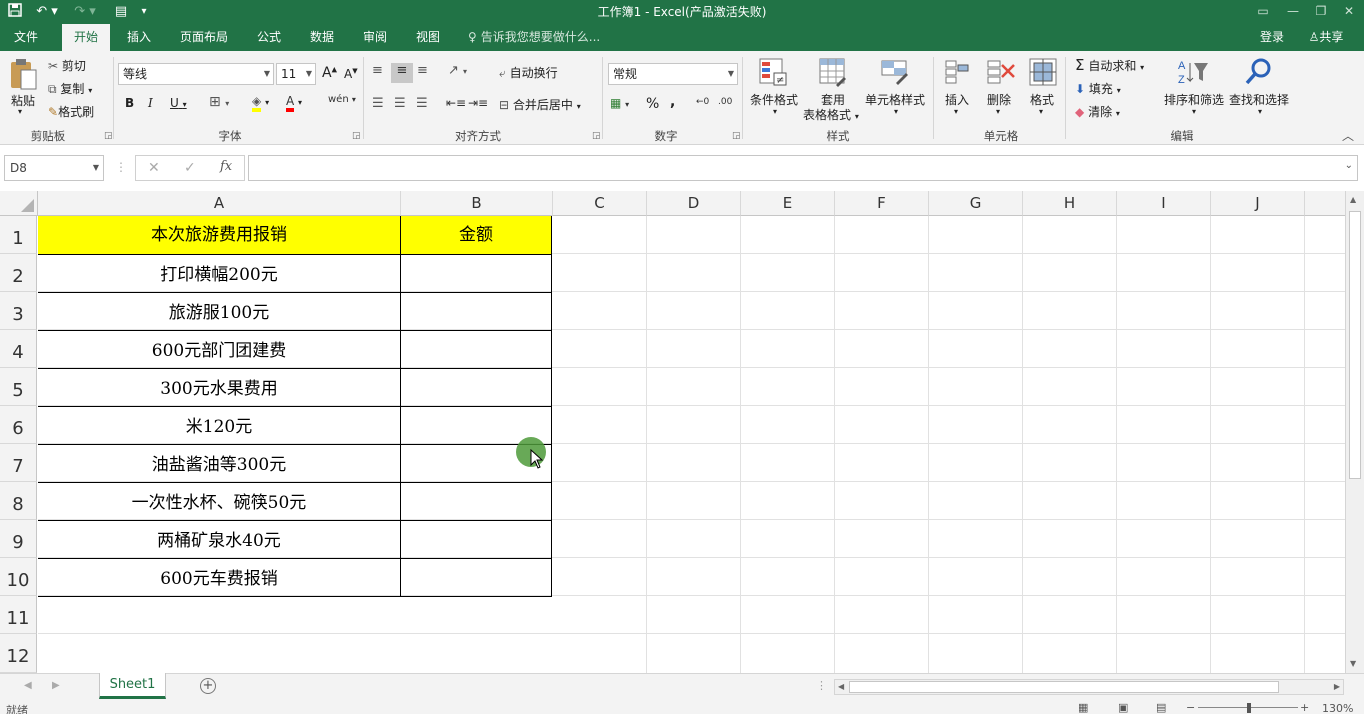  What do you see at coordinates (1349, 12) in the screenshot?
I see `close-icon: ✕` at bounding box center [1349, 12].